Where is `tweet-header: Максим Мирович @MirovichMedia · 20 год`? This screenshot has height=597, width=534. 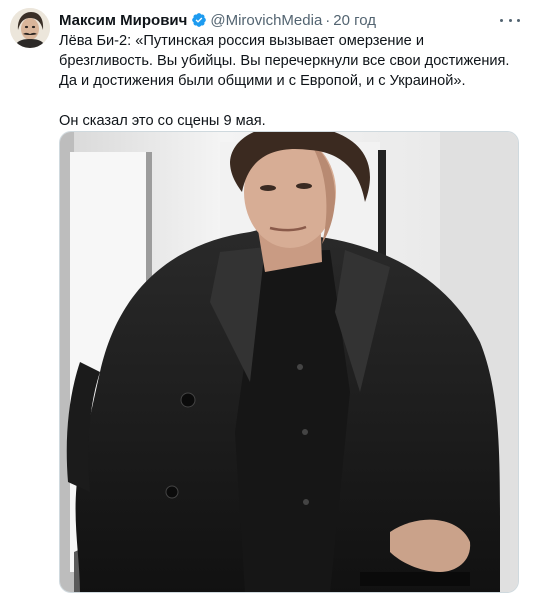
tweet-header: Максим Мирович @MirovichMedia · 20 год is located at coordinates (217, 21).